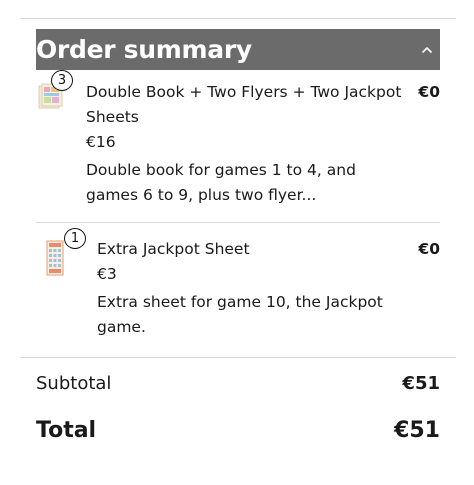 The image size is (474, 485). What do you see at coordinates (55, 258) in the screenshot?
I see `jackpot-sheet-thumbnail-icon` at bounding box center [55, 258].